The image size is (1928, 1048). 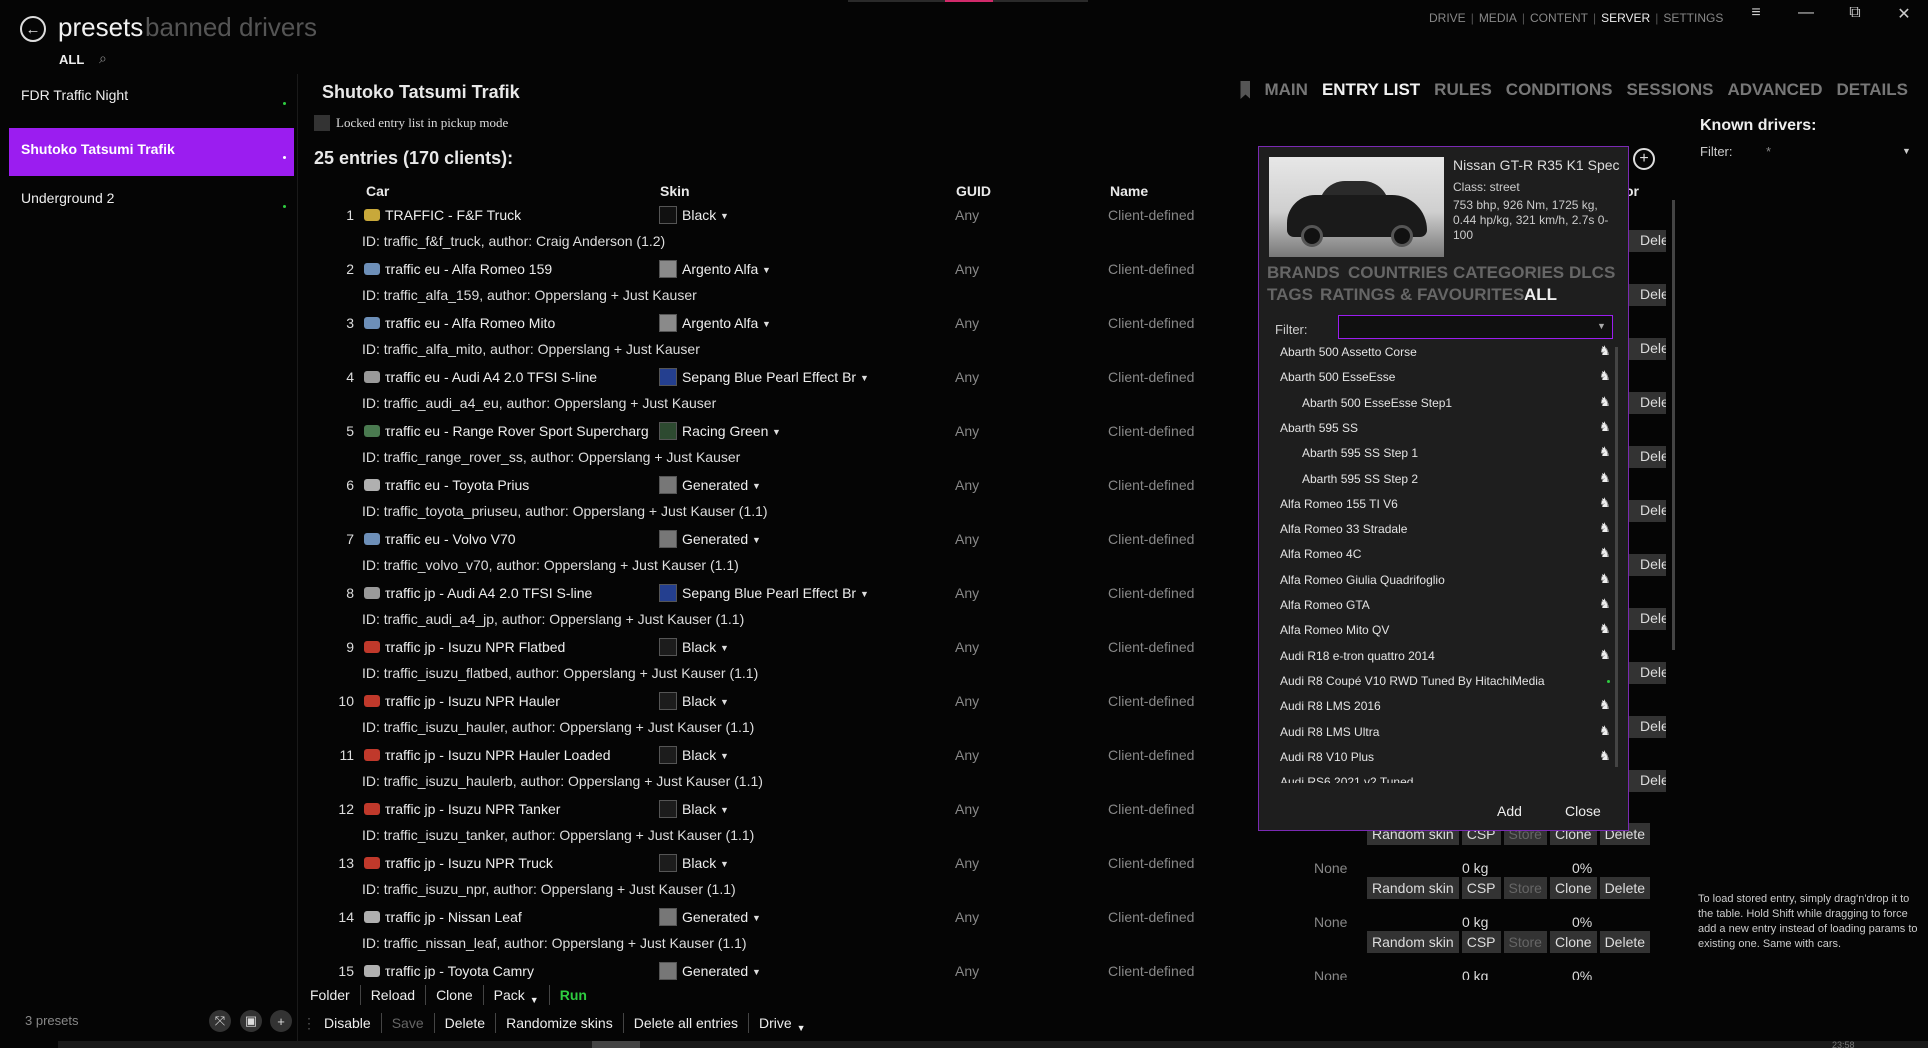 What do you see at coordinates (517, 593) in the screenshot?
I see `car-name: τraffic jp - Audi A4 2.0 TFSI S-line` at bounding box center [517, 593].